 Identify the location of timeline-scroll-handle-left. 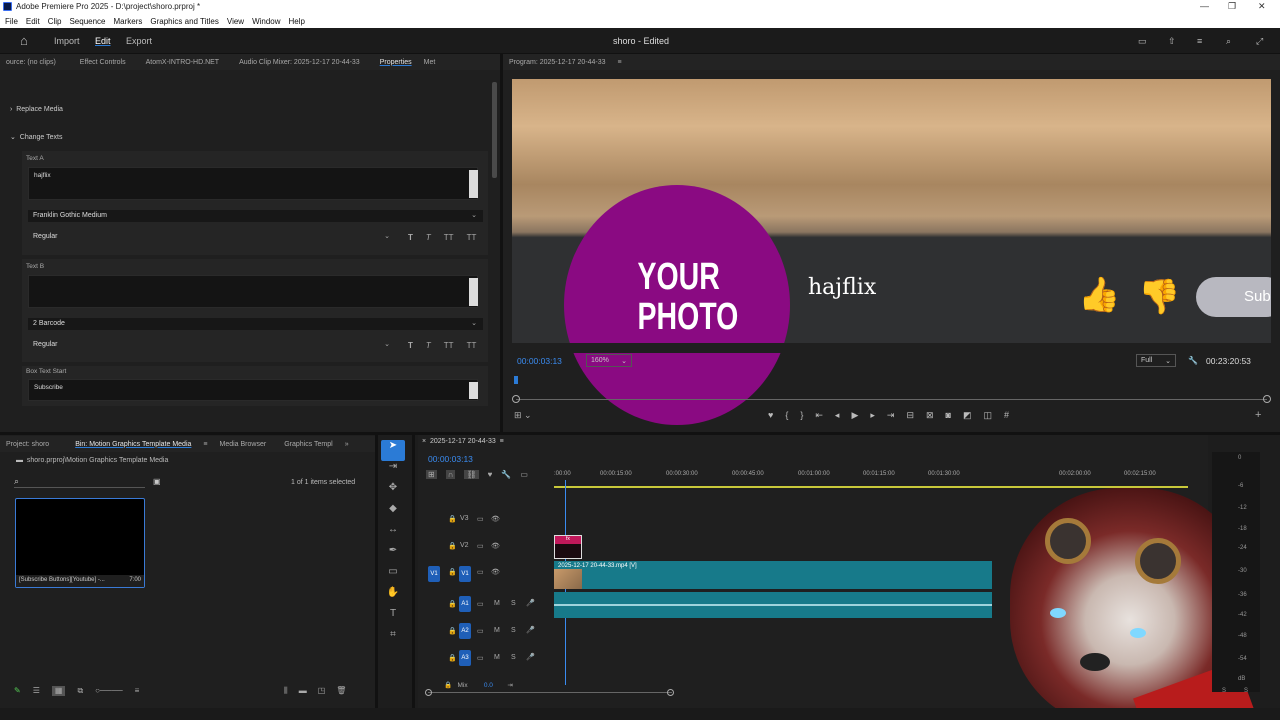
(428, 692).